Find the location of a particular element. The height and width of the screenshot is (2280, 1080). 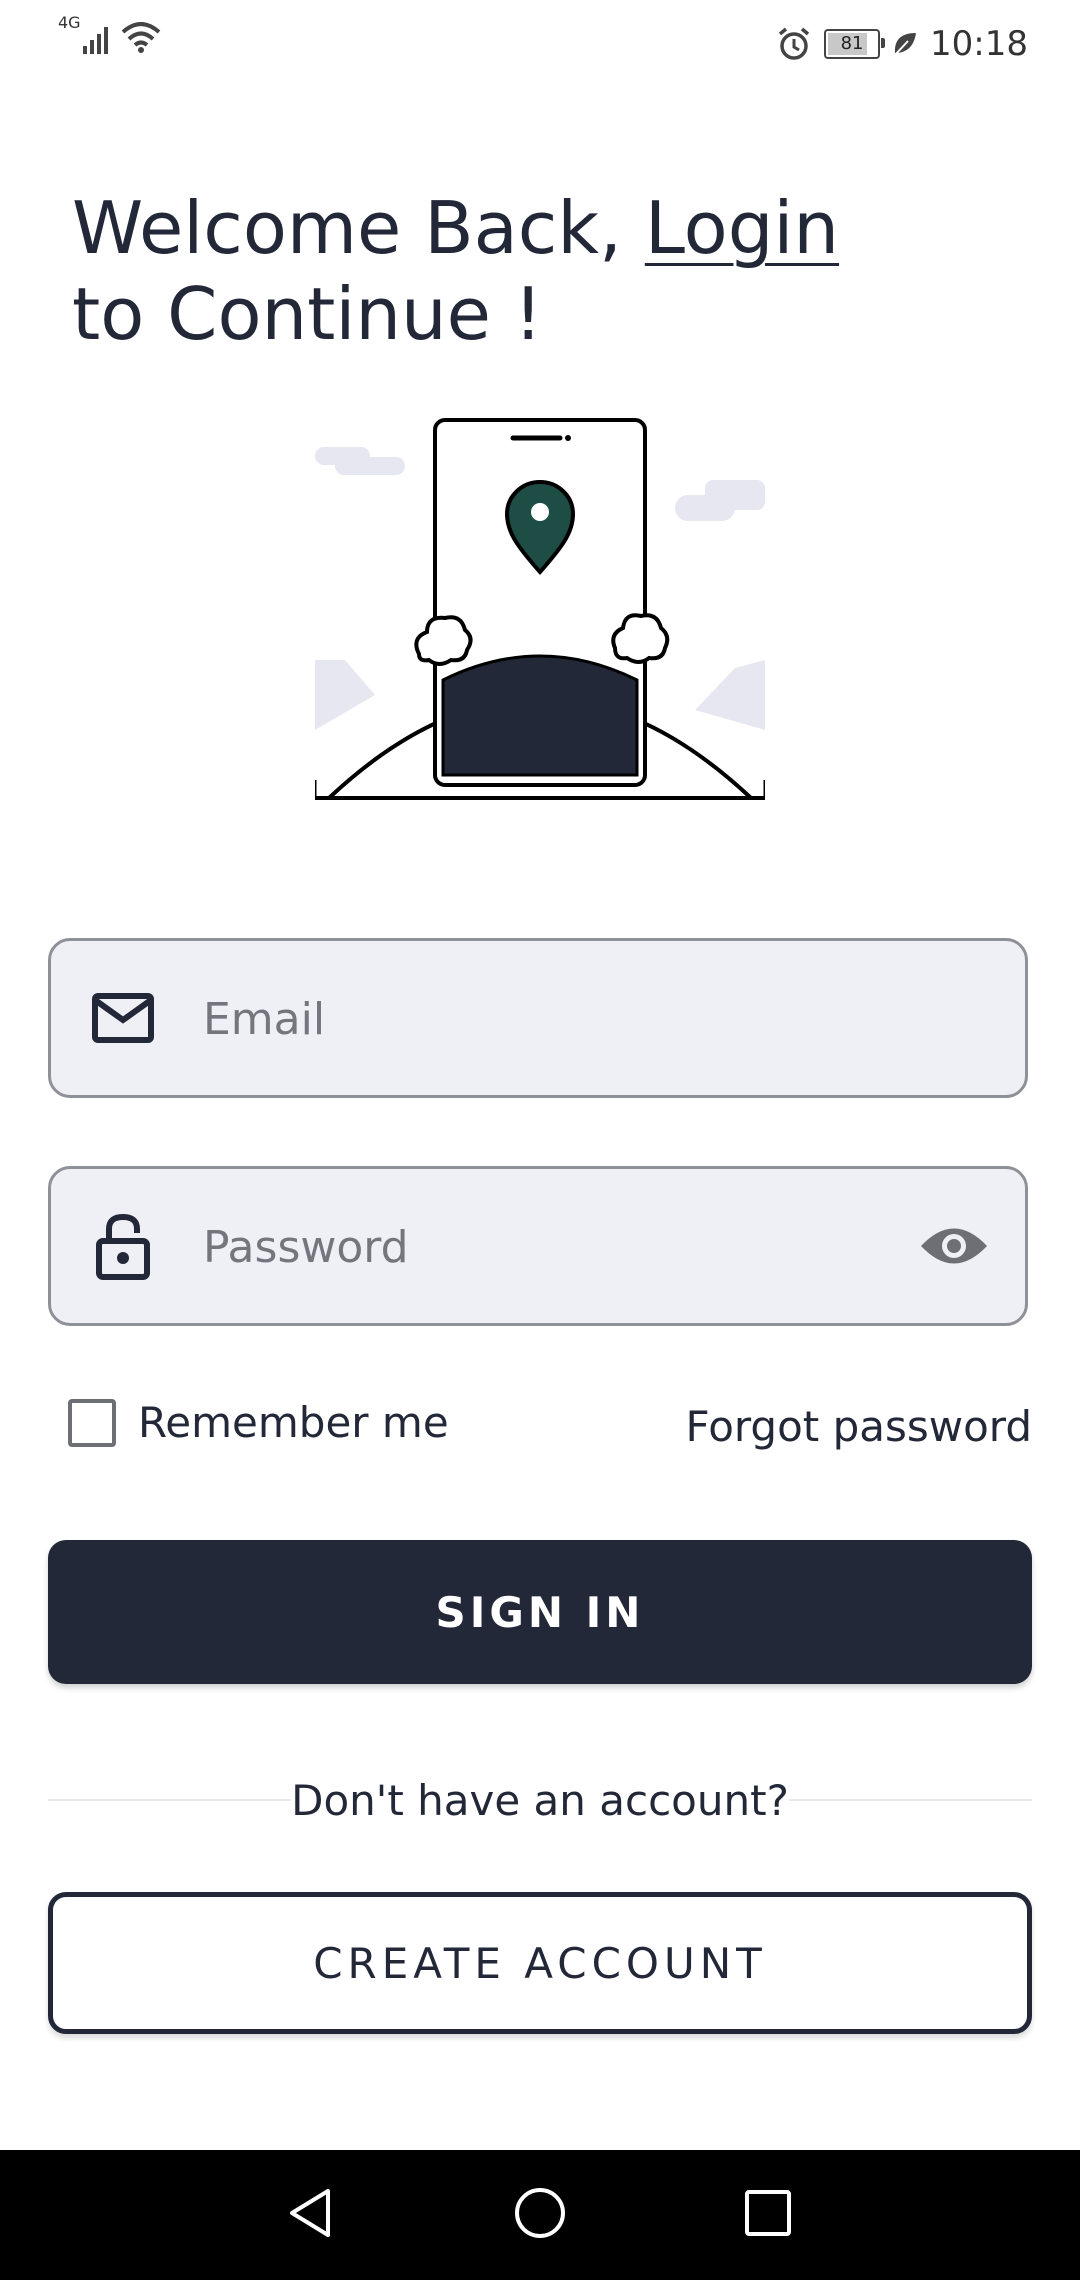

eye-icon is located at coordinates (954, 1246).